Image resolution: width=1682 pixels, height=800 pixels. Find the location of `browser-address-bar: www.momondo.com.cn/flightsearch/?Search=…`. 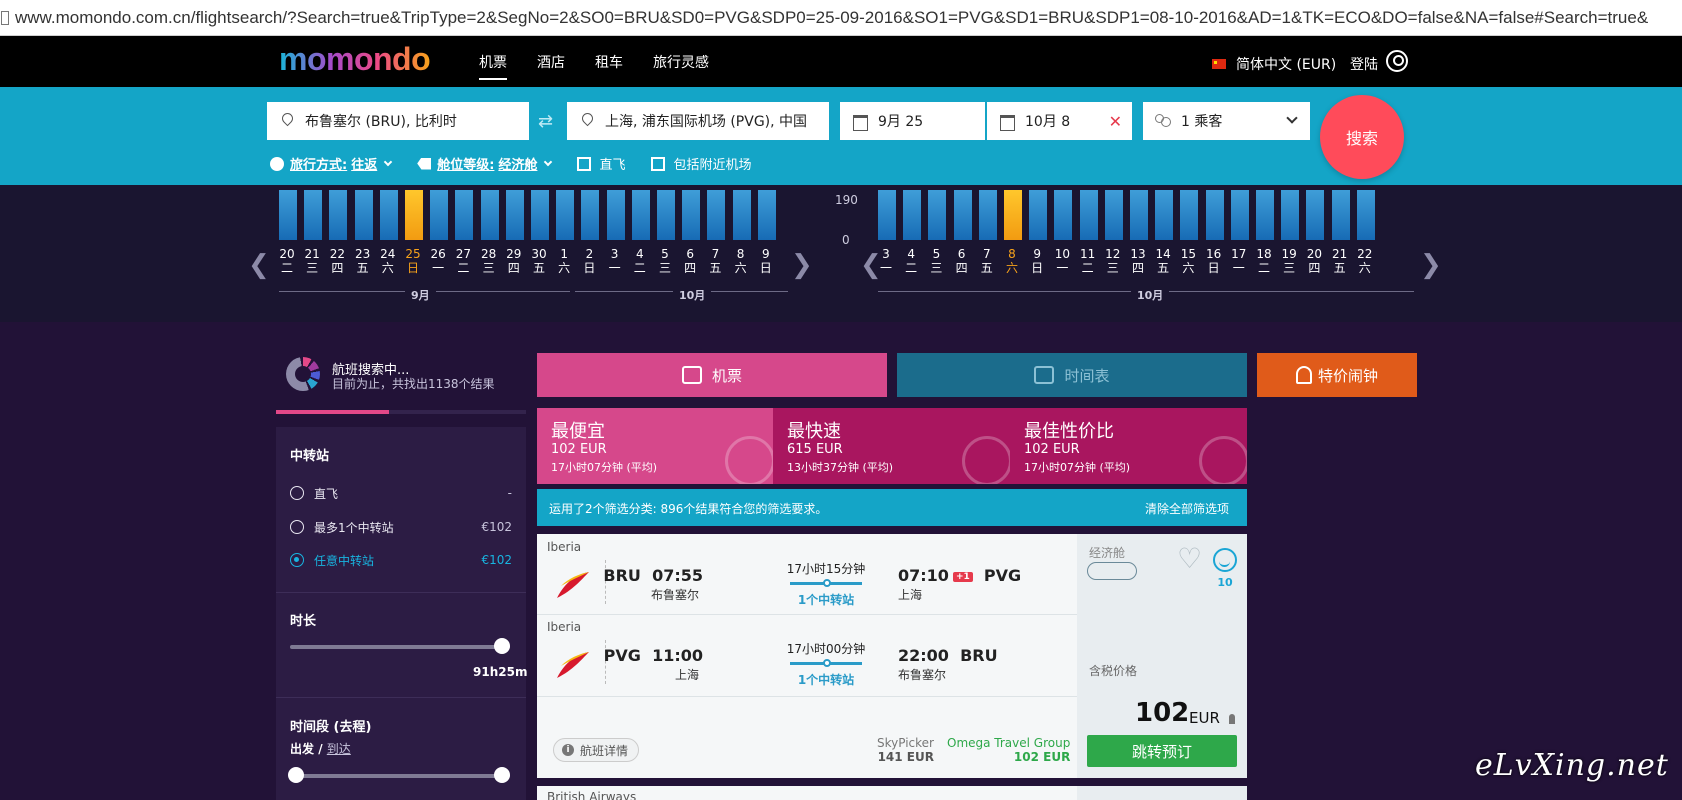

browser-address-bar: www.momondo.com.cn/flightsearch/?Search=… is located at coordinates (841, 18).